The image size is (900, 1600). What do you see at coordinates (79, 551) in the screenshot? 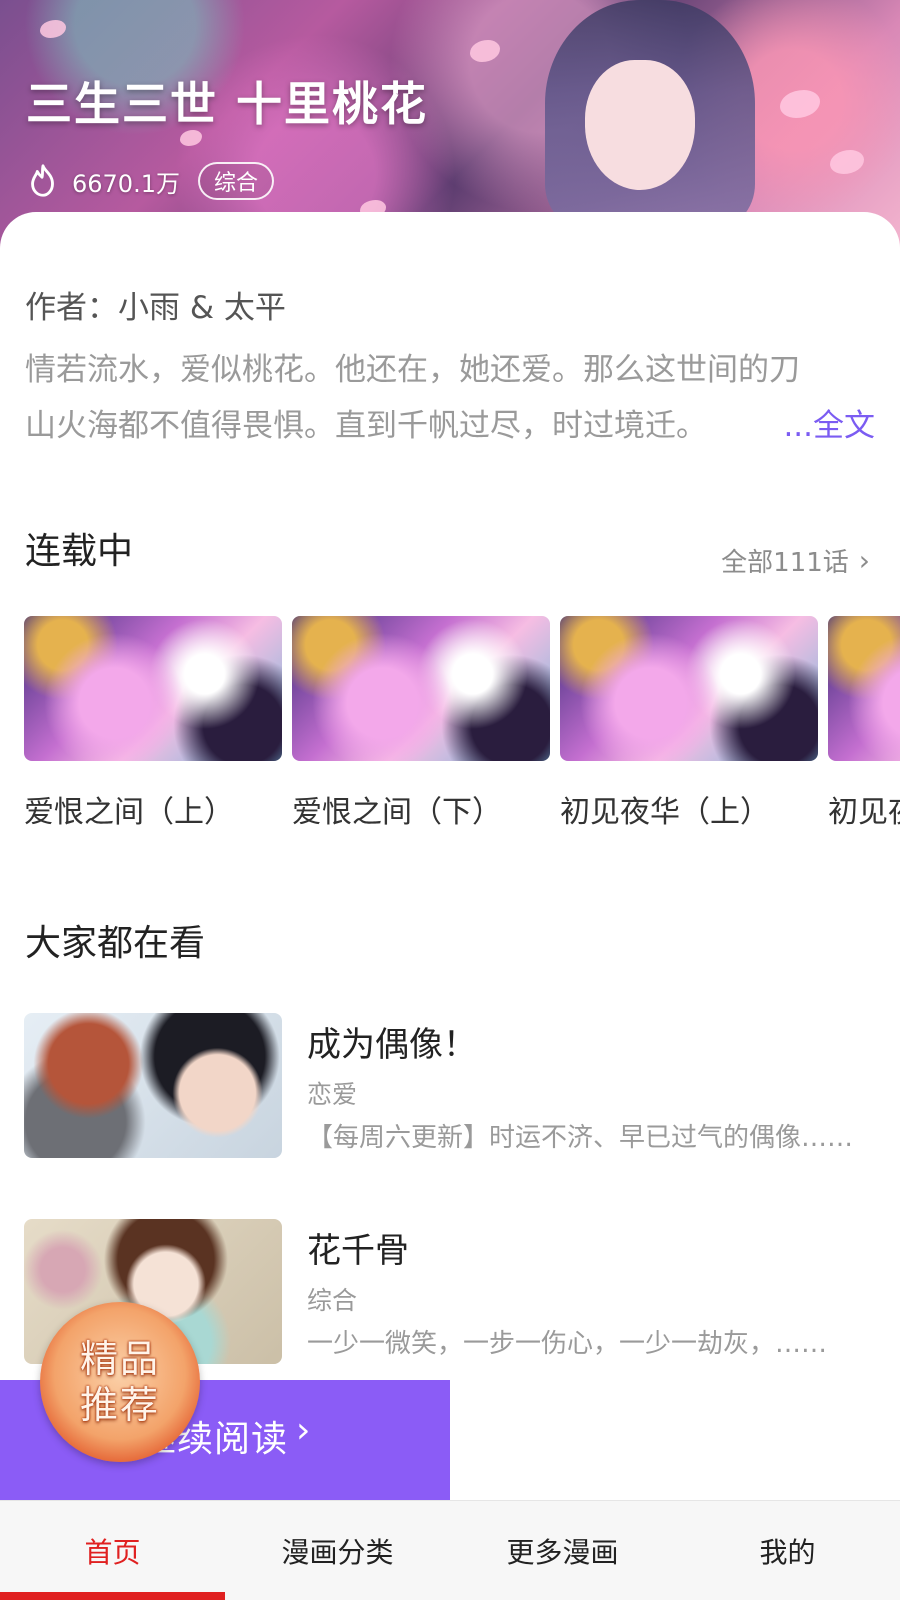
I see `serial-section-label: 连载中` at bounding box center [79, 551].